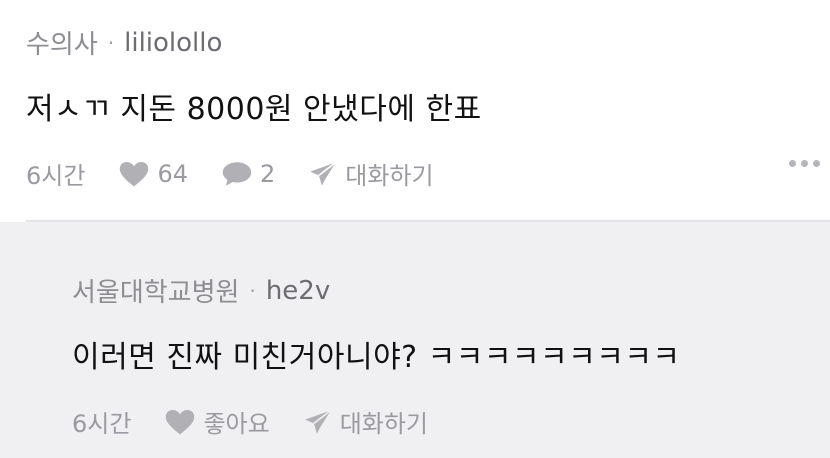 The width and height of the screenshot is (830, 458). I want to click on reply-meta: 서울대학교병원 · he2v, so click(201, 290).